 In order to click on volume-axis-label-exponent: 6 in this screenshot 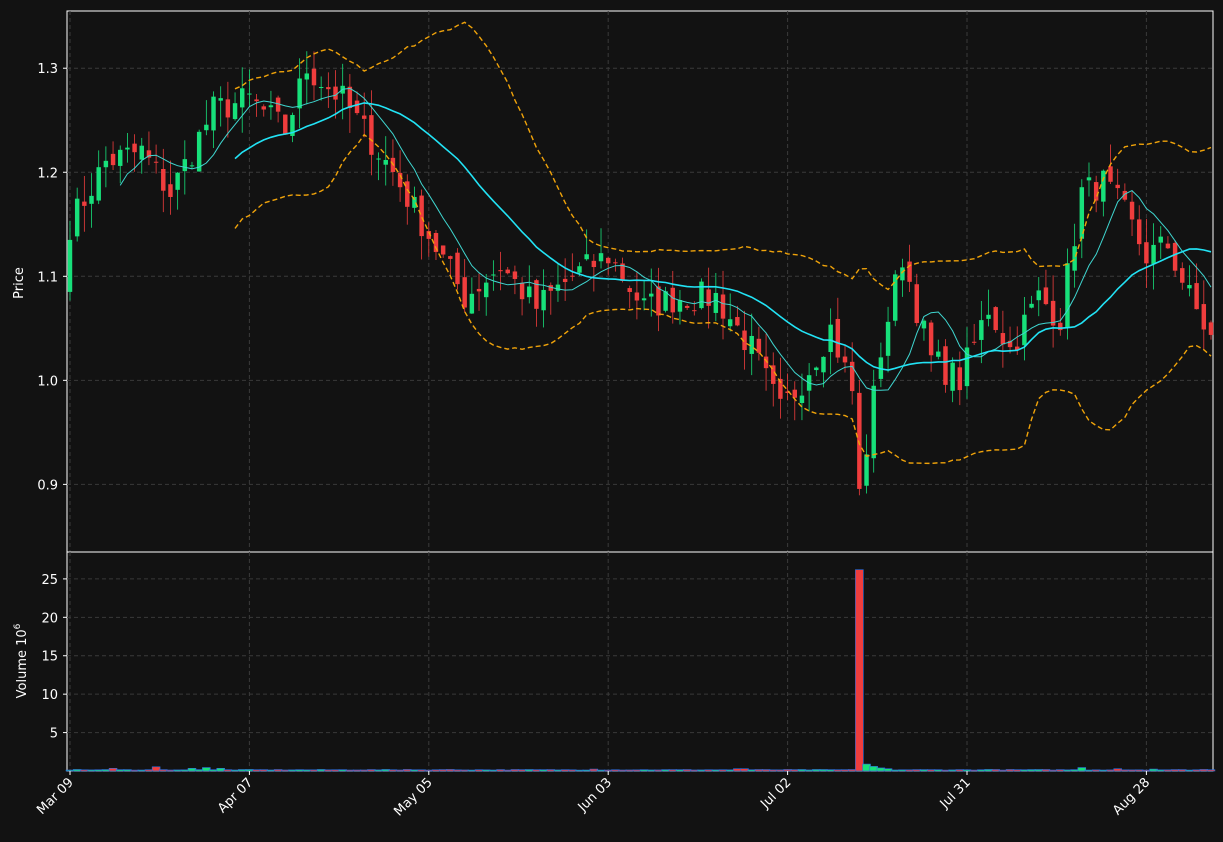, I will do `click(18, 626)`.